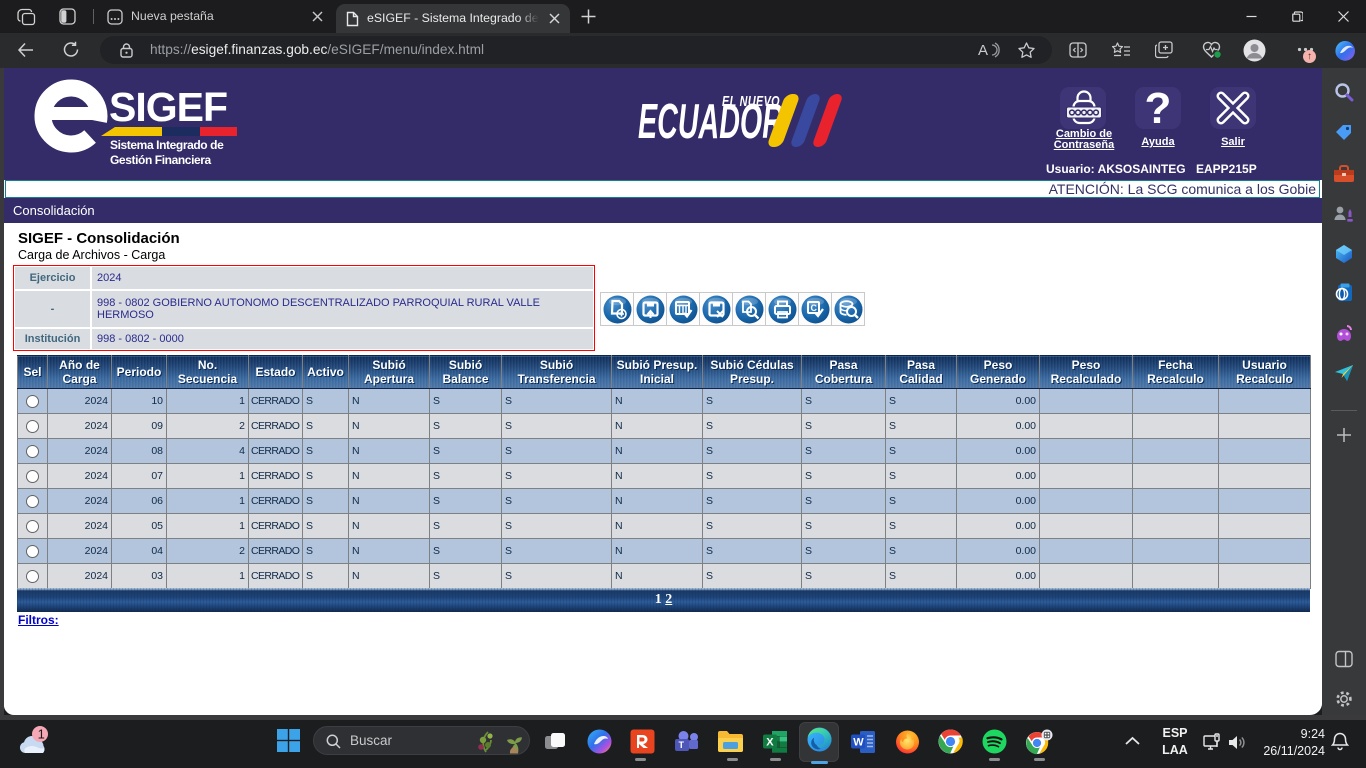 The width and height of the screenshot is (1366, 768). I want to click on svg-text: W, so click(858, 743).